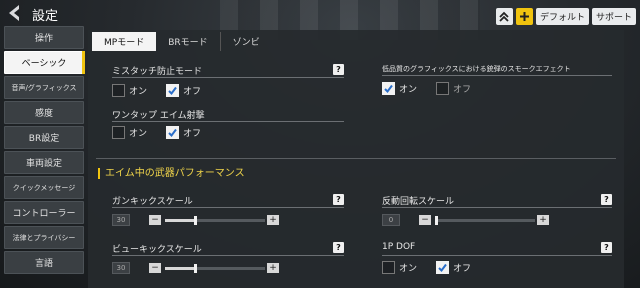 The height and width of the screenshot is (288, 640). I want to click on sidebar-item-label: 言語, so click(43, 264).